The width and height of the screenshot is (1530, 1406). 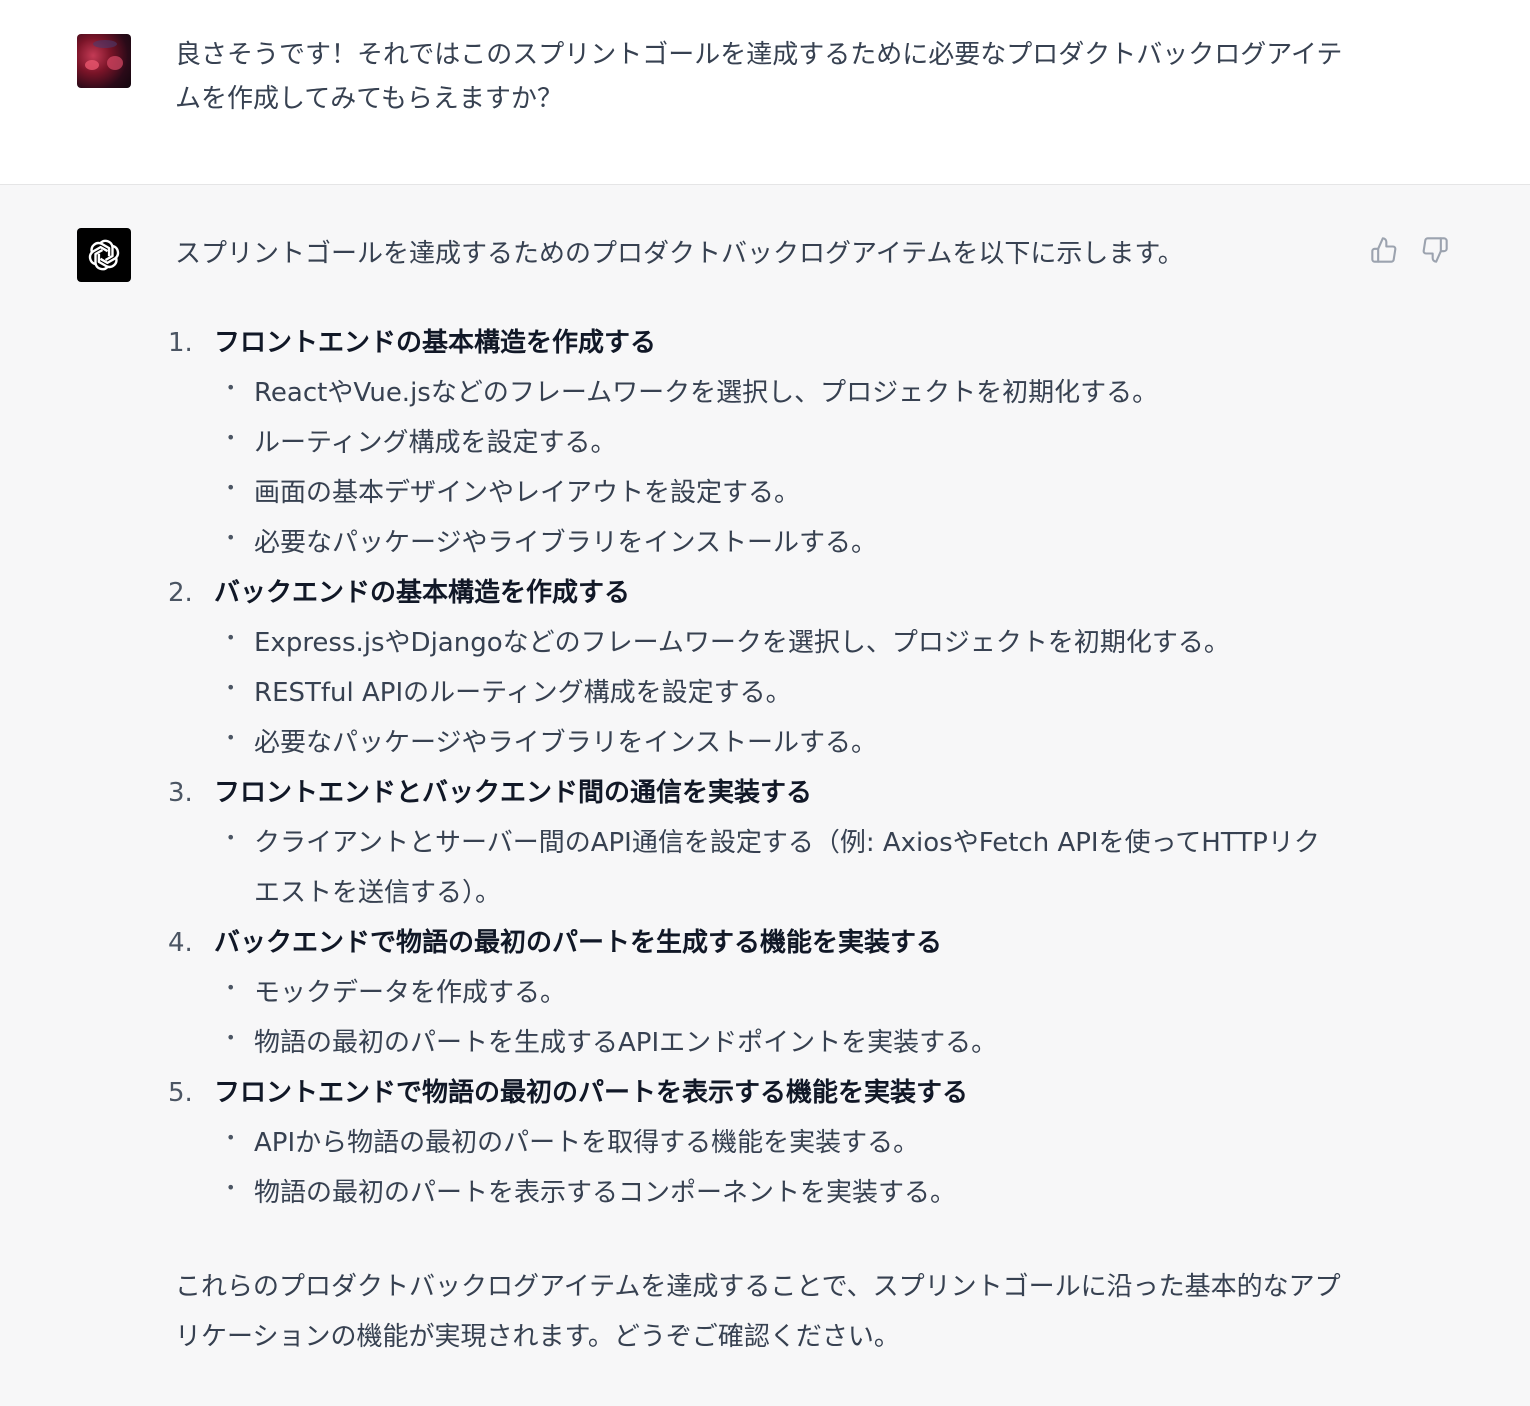 I want to click on assistant-intro-text: スプリントゴールを達成するためのプロダクトバックログアイテムを以下に示します。, so click(x=679, y=254).